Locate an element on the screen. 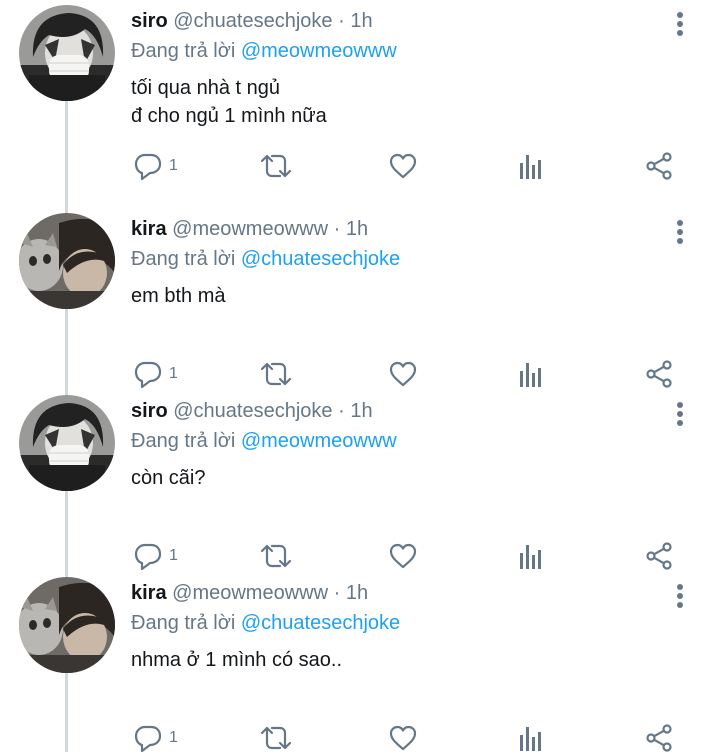 This screenshot has width=720, height=754. tweet-text: em bth mà is located at coordinates (178, 296).